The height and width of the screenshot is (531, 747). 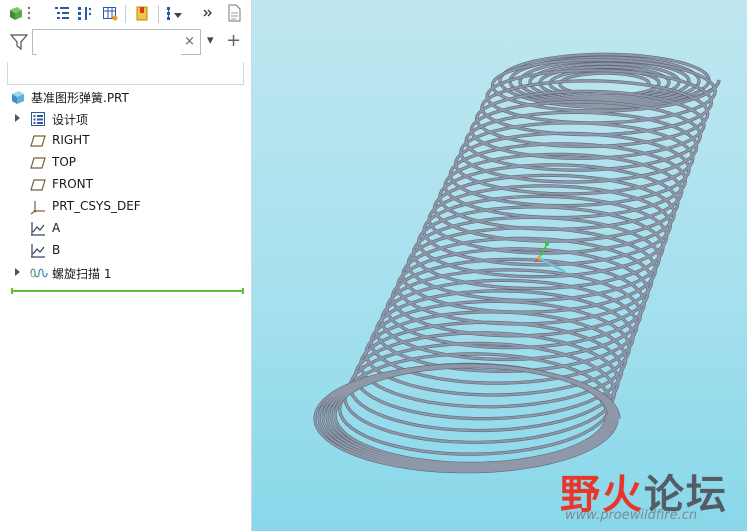 What do you see at coordinates (125, 163) in the screenshot?
I see `tree-item-top: TOP` at bounding box center [125, 163].